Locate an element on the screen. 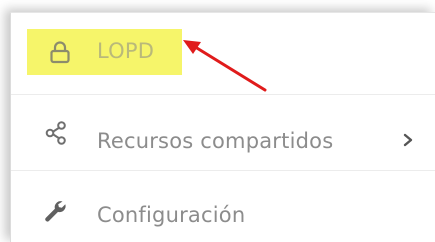 This screenshot has height=242, width=435. wrench-icon is located at coordinates (55, 211).